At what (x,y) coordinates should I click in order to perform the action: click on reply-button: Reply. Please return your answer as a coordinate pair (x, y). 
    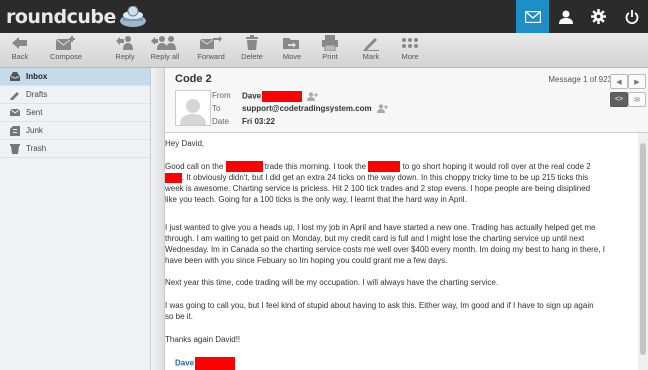
    Looking at the image, I should click on (125, 48).